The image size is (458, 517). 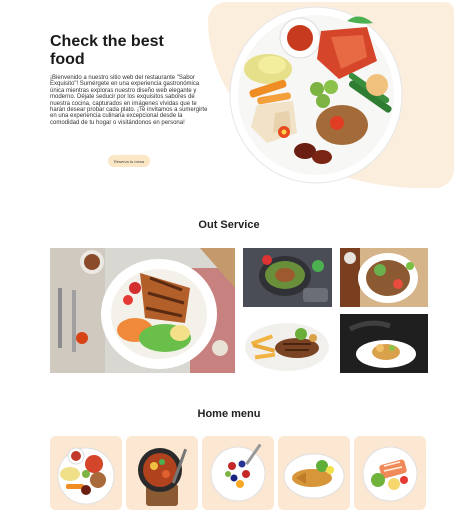 I want to click on plated-dish-dark-photo, so click(x=384, y=343).